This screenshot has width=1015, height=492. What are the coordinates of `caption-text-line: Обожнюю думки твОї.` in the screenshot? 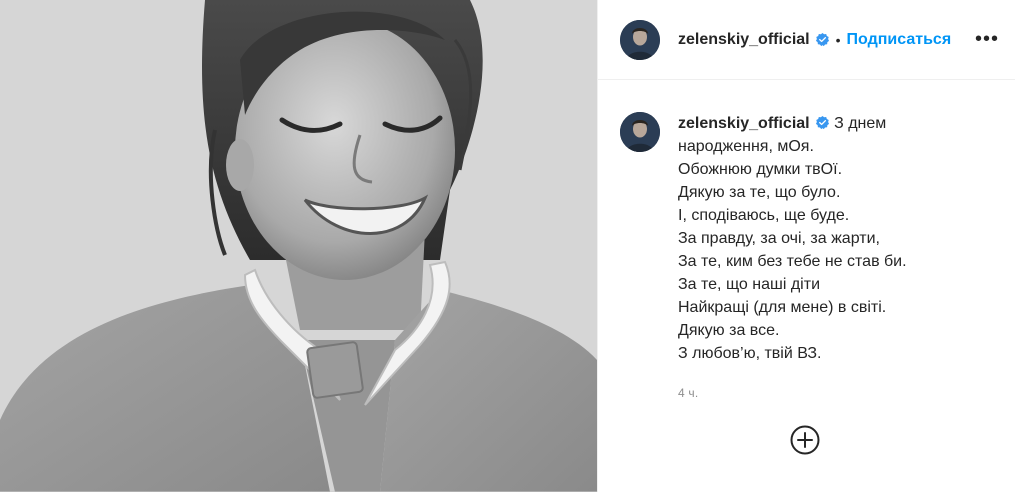 It's located at (760, 169).